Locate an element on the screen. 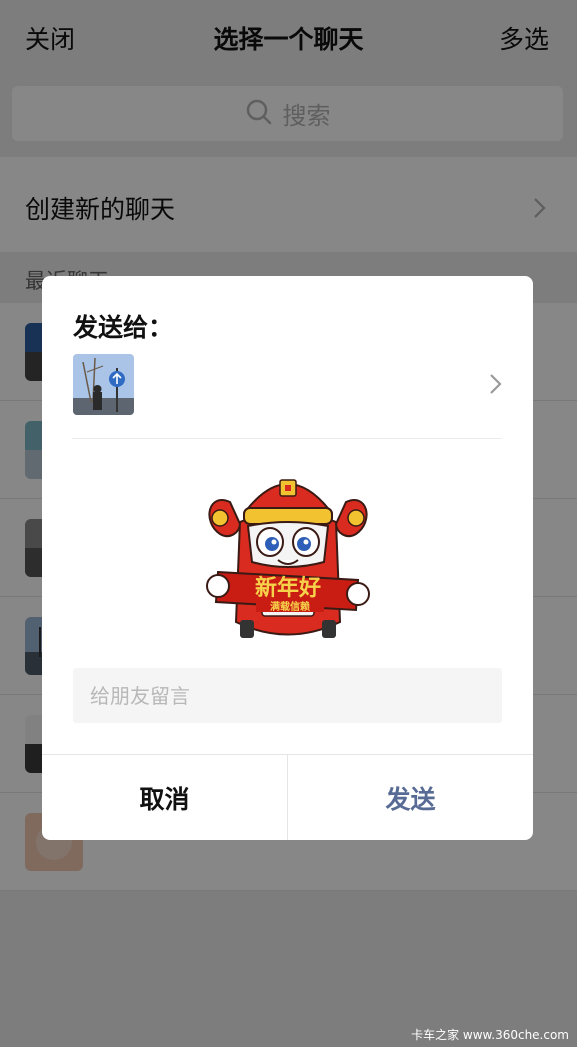 The image size is (577, 1047). divider is located at coordinates (287, 438).